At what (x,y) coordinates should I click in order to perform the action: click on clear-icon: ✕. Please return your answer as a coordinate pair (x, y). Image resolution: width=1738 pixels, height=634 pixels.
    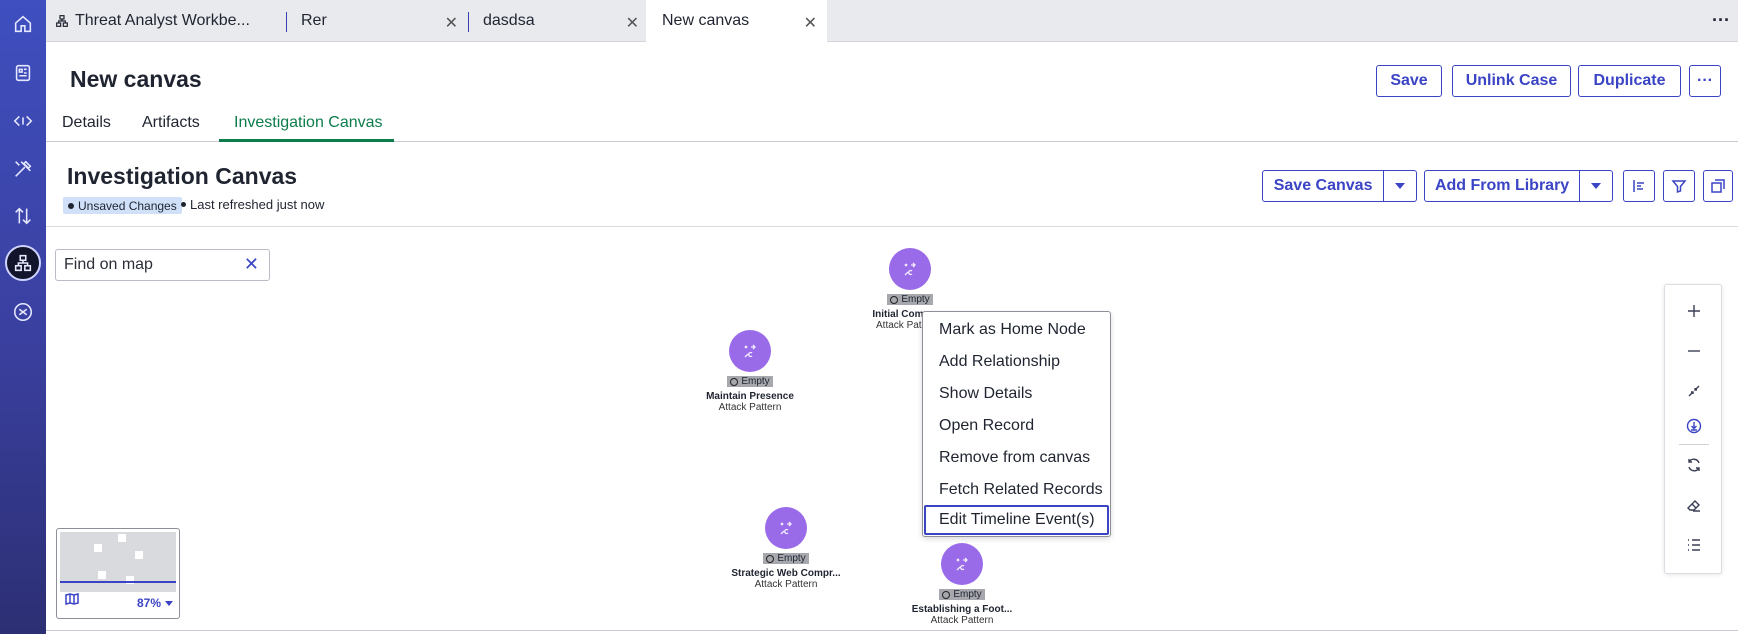
    Looking at the image, I should click on (251, 264).